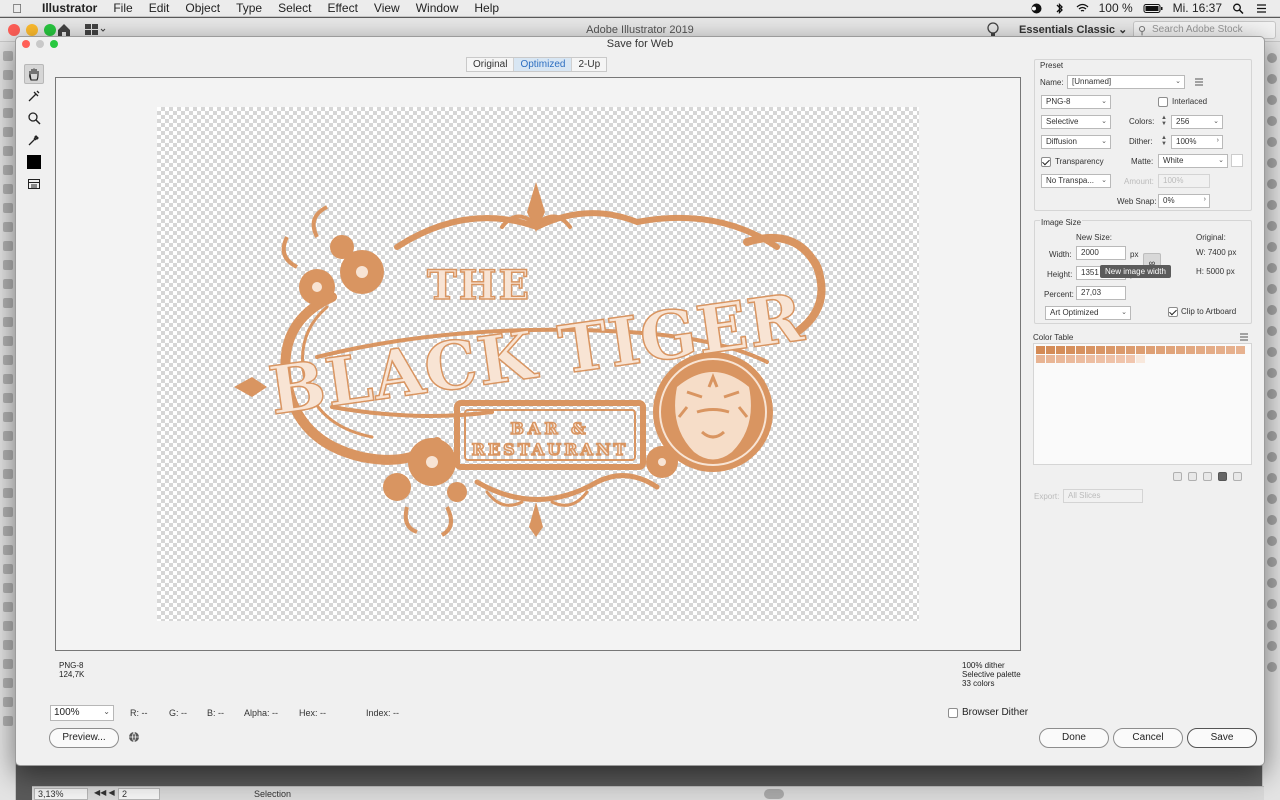 Image resolution: width=1280 pixels, height=800 pixels. What do you see at coordinates (34, 184) in the screenshot?
I see `toggle-slices-tool` at bounding box center [34, 184].